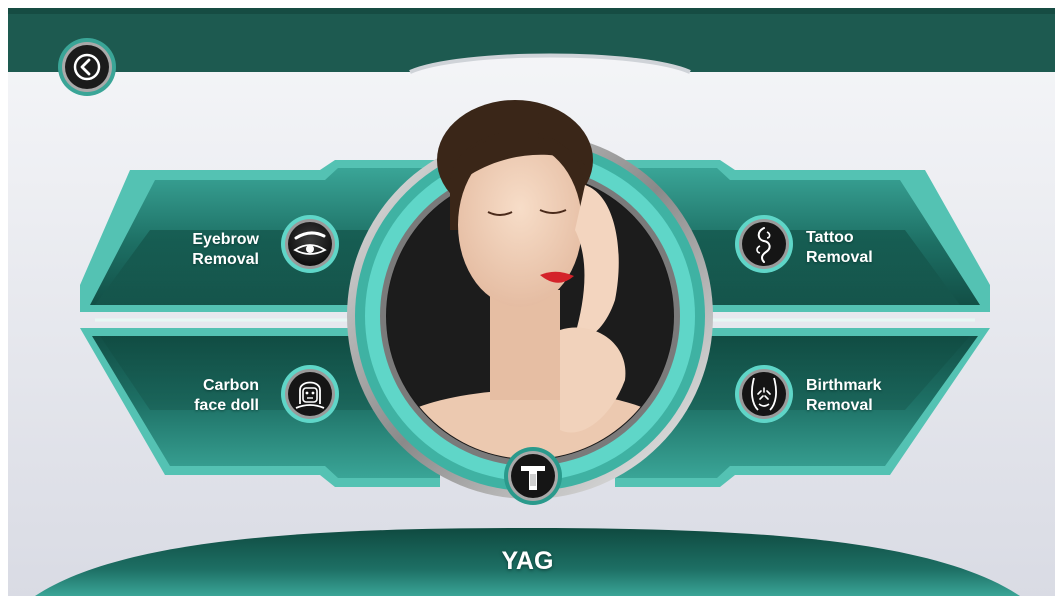 Image resolution: width=1055 pixels, height=596 pixels. Describe the element at coordinates (225, 249) in the screenshot. I see `treatment-eyebrow-label: Eyebrow Removal` at that location.